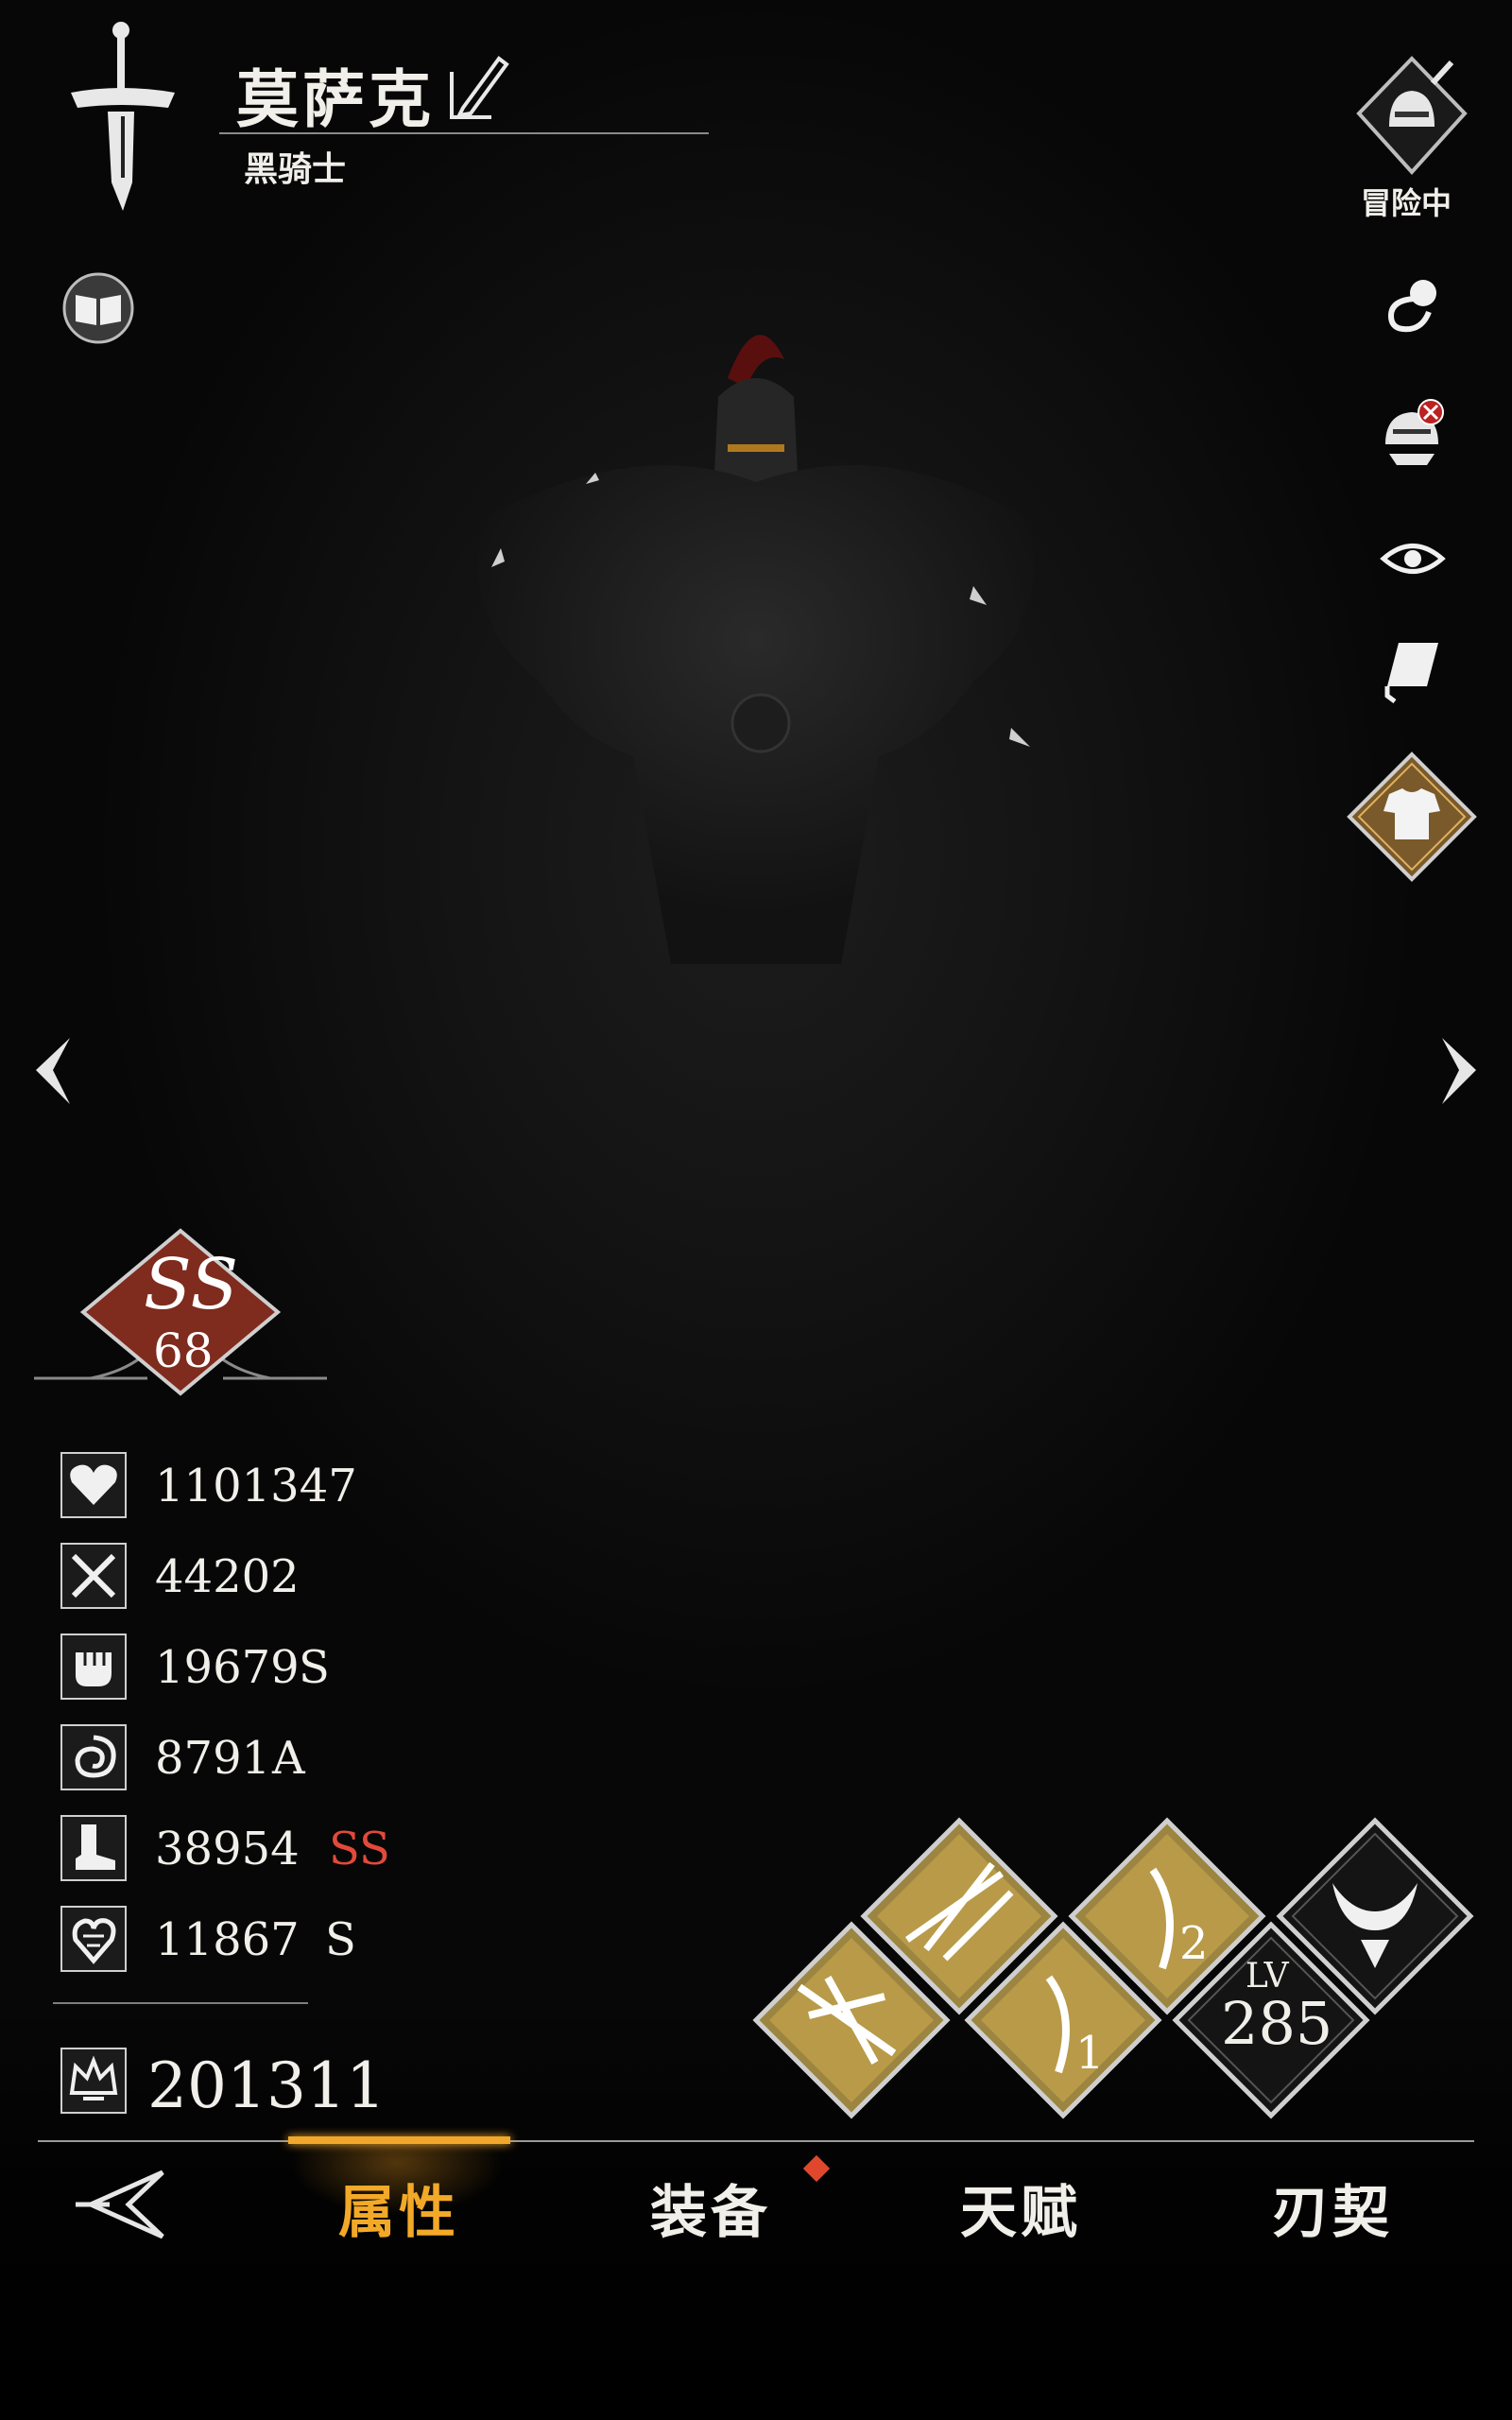  I want to click on magic-grade: A, so click(288, 1758).